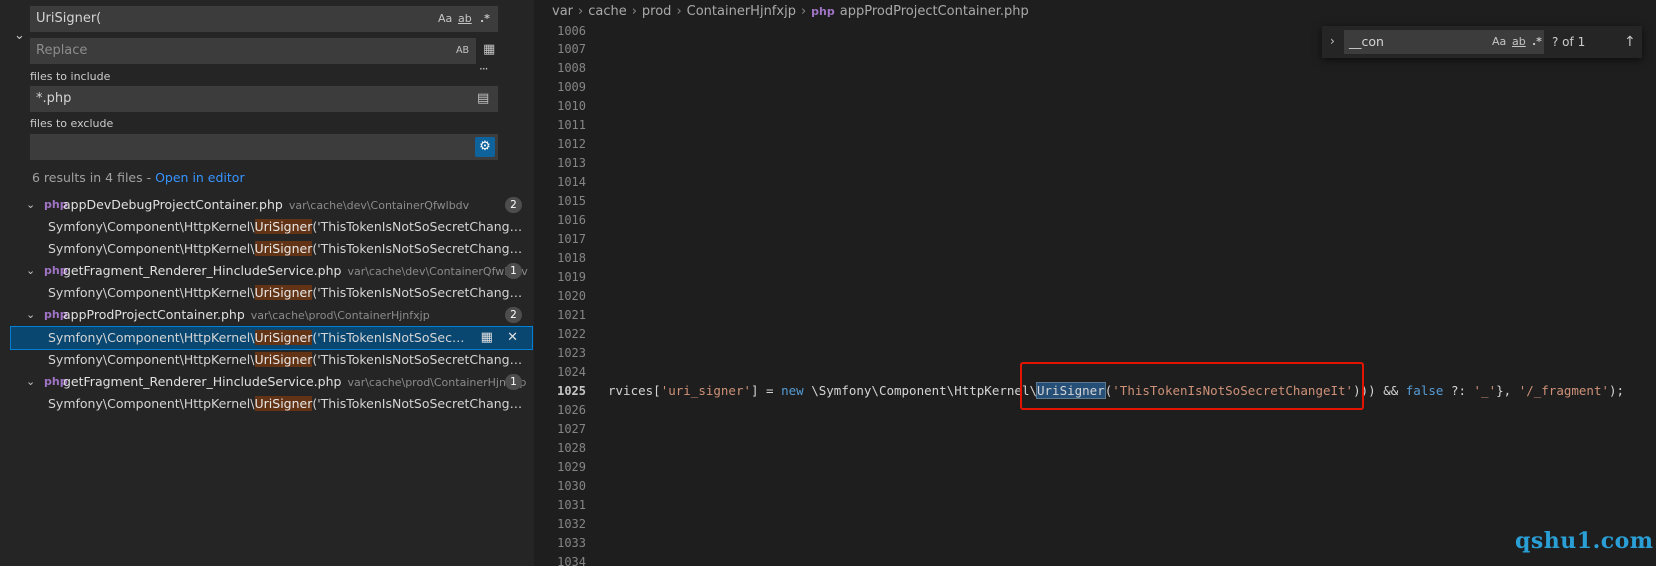  I want to click on files-to-exclude-label: files to exclude, so click(72, 123).